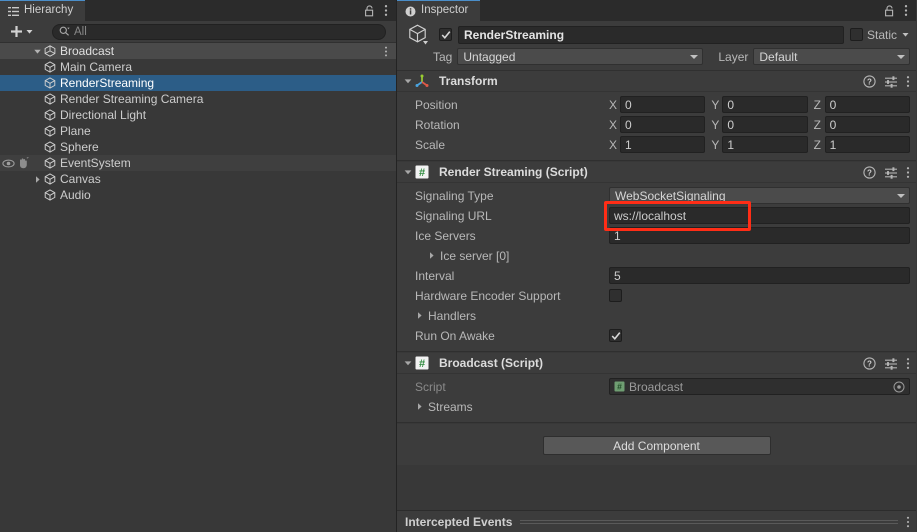  Describe the element at coordinates (219, 31) in the screenshot. I see `search-input: All` at that location.